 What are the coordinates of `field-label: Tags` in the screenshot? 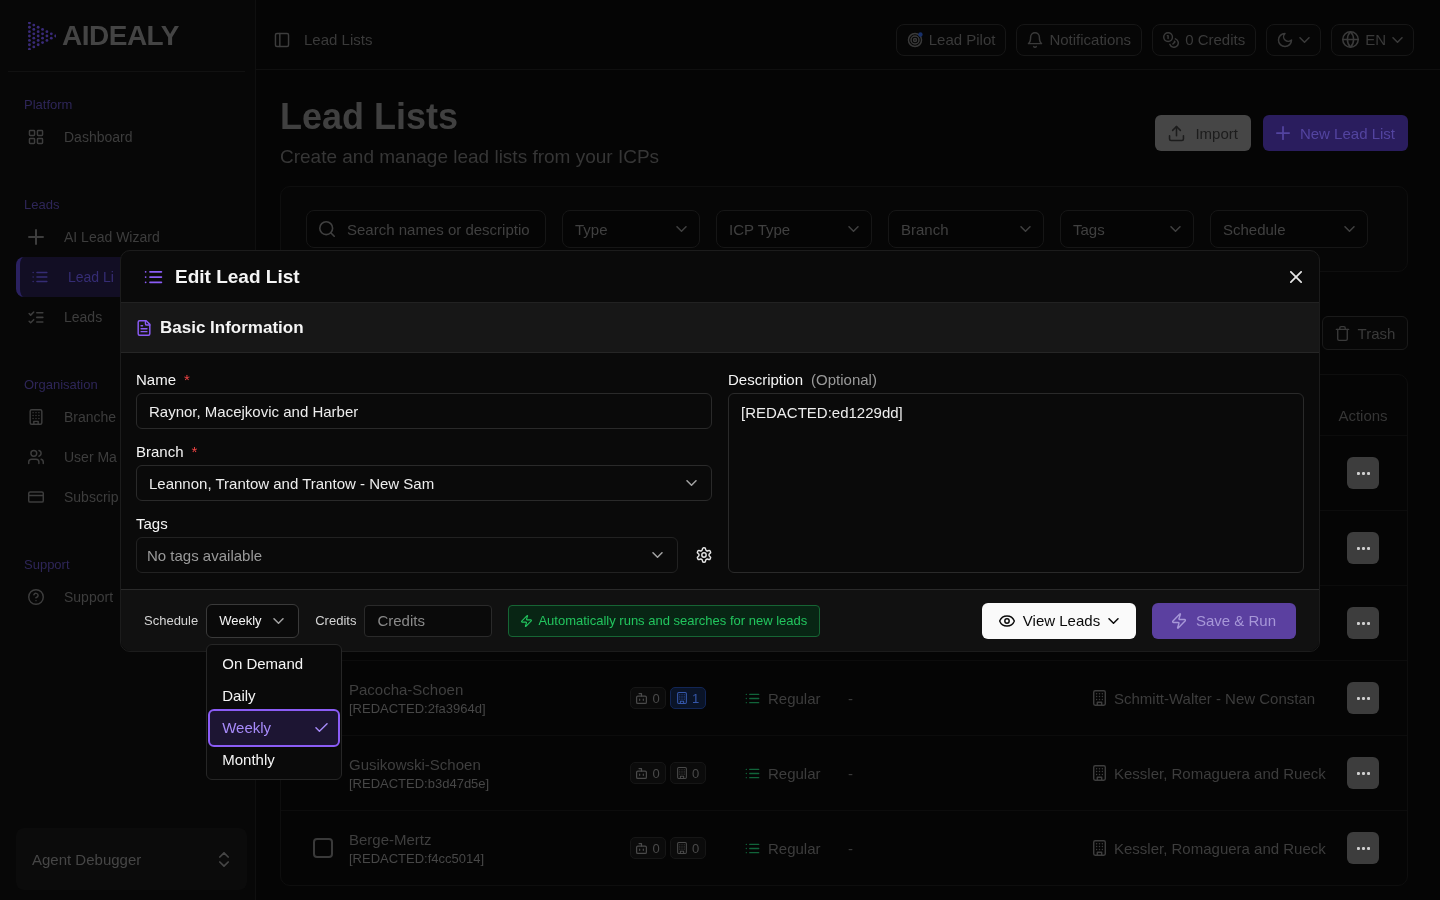 It's located at (152, 523).